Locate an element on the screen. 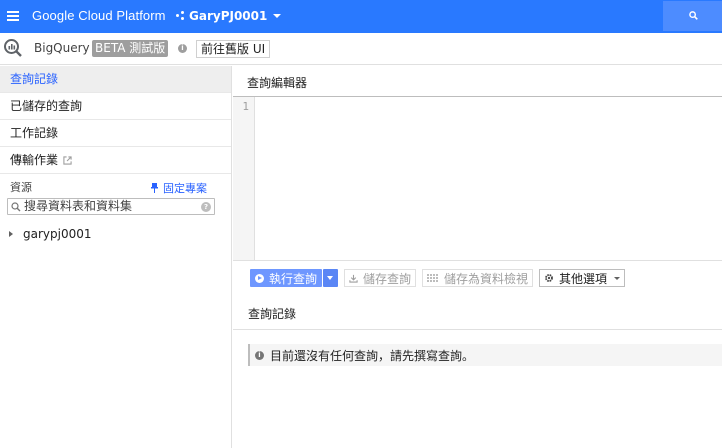 The width and height of the screenshot is (722, 448). query-history-title: 查詢記錄 is located at coordinates (272, 314).